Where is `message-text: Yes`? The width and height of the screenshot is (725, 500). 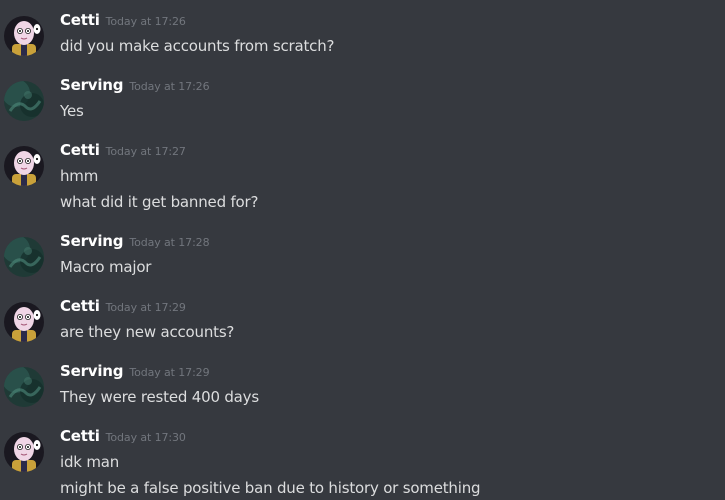 message-text: Yes is located at coordinates (72, 111).